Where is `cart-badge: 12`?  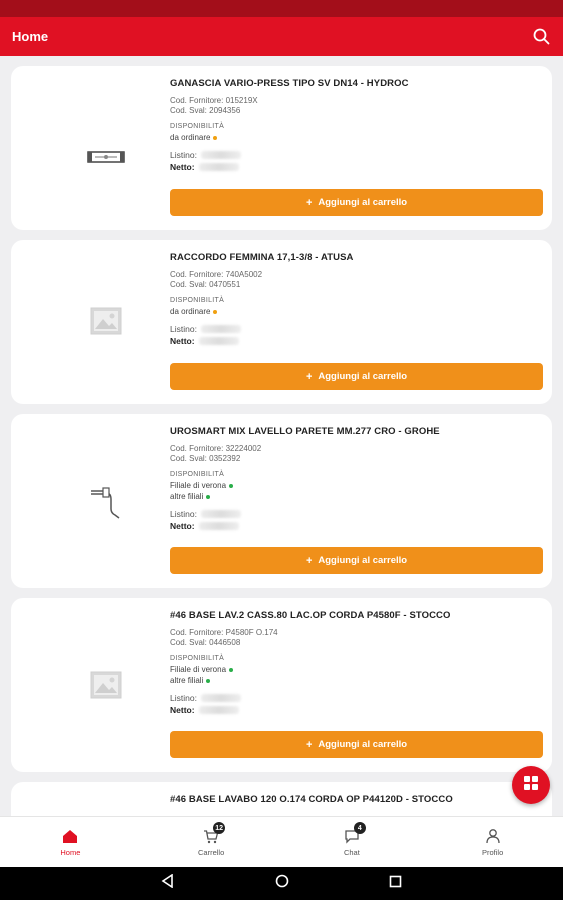 cart-badge: 12 is located at coordinates (219, 828).